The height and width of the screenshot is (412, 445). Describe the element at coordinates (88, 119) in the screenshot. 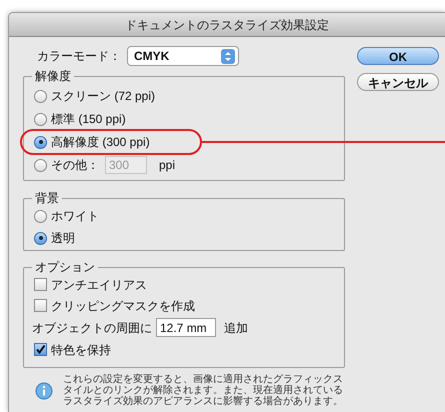

I see `radio-label: 標準 (150 ppi)` at that location.